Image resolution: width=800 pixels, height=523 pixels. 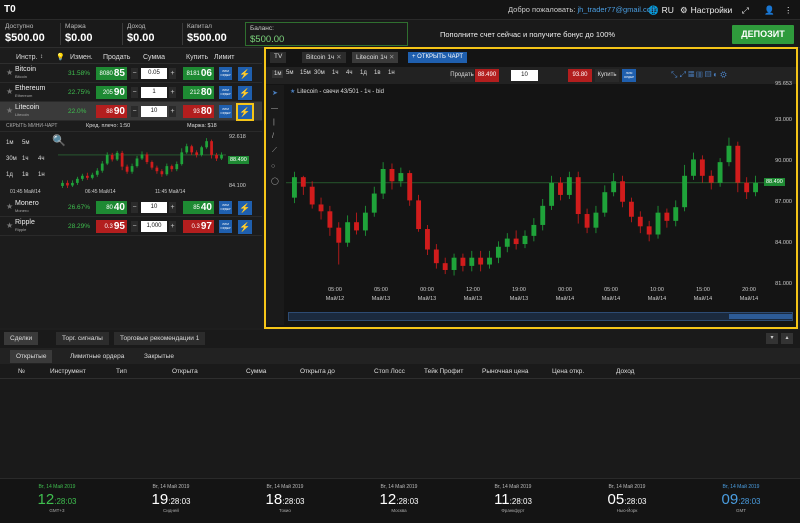 What do you see at coordinates (375, 57) in the screenshot?
I see `chart-tab-2: Litecoin 1ч ✕` at bounding box center [375, 57].